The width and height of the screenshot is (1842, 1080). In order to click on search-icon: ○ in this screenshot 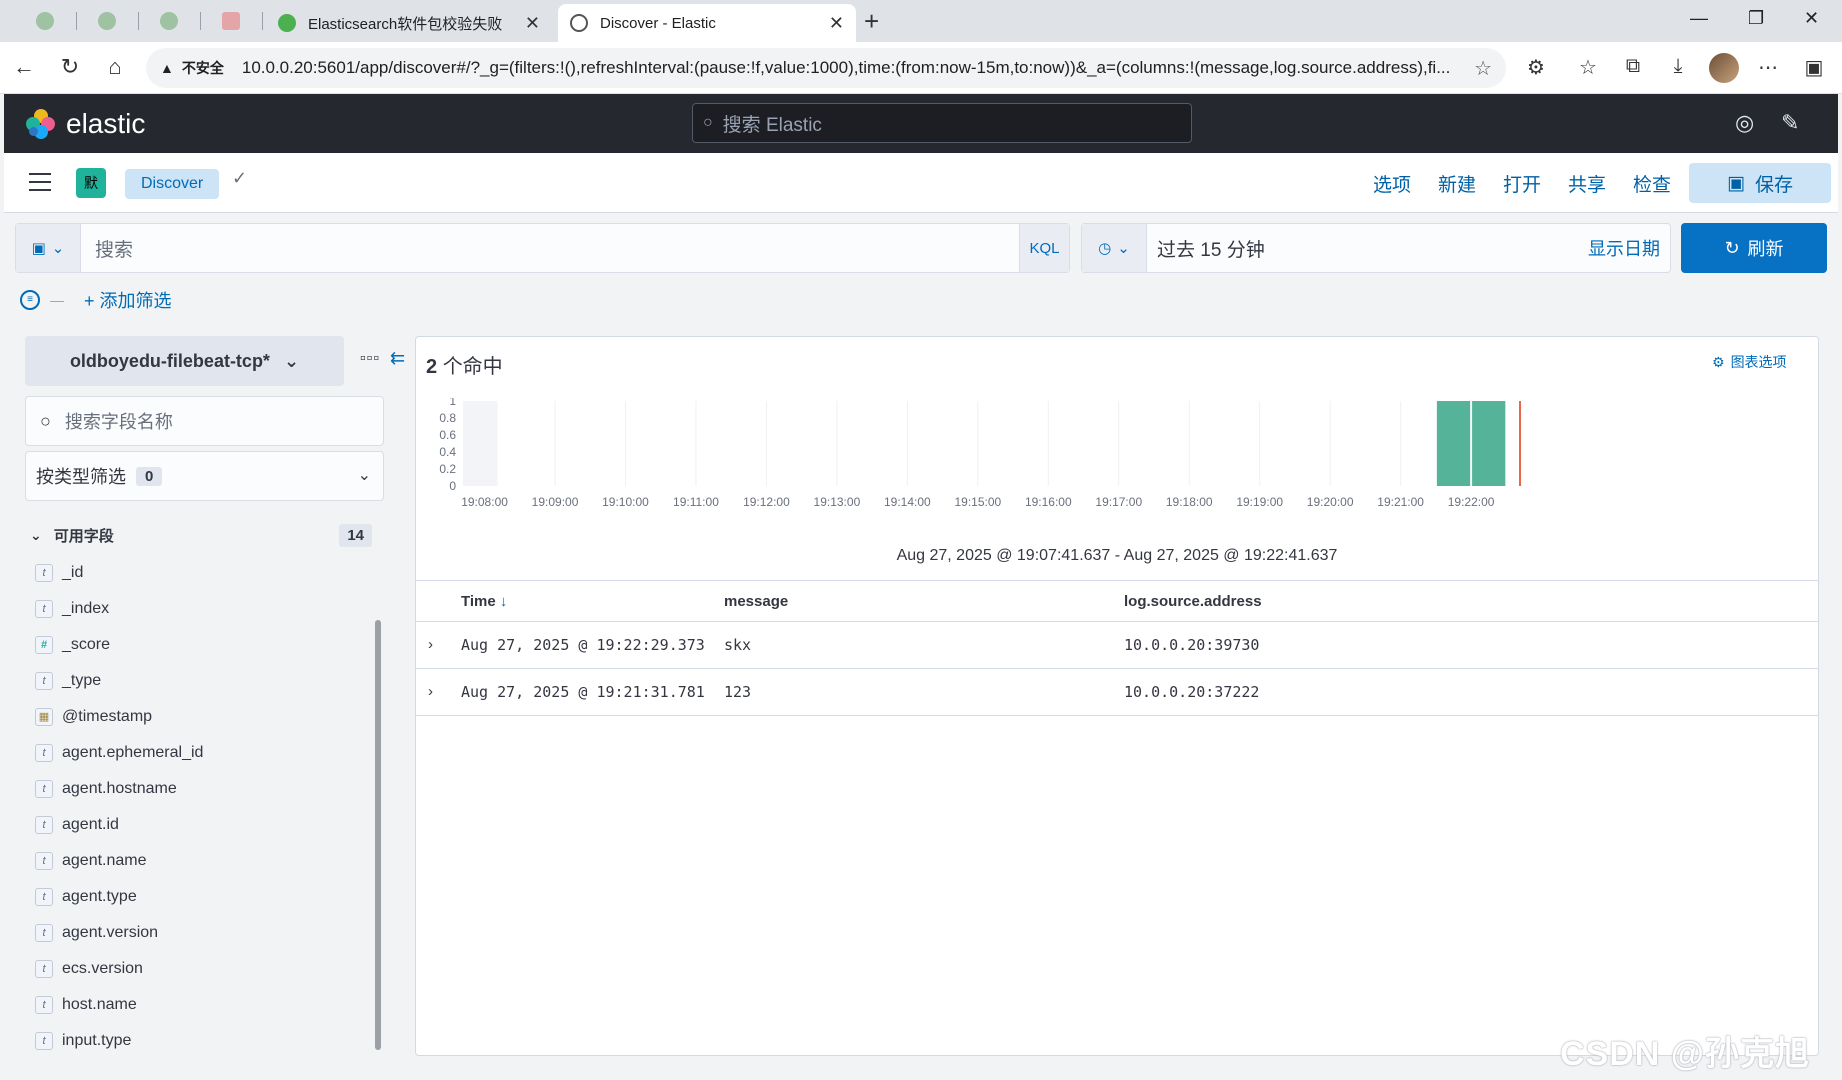, I will do `click(45, 420)`.